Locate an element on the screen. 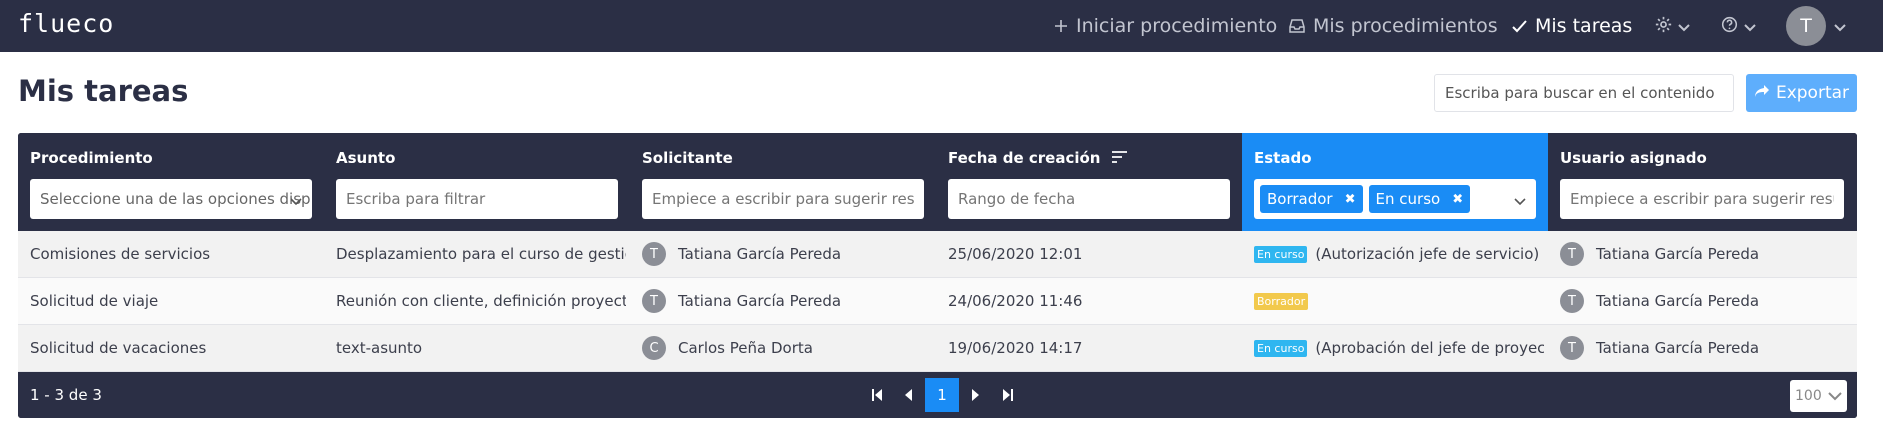  cell-solicitante: C Carlos Peña Dorta is located at coordinates (787, 348).